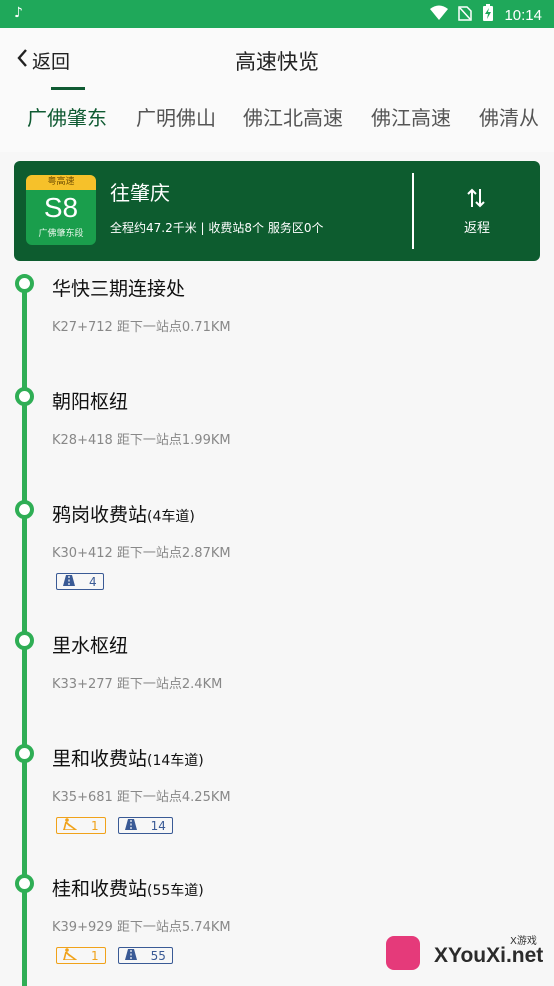 Image resolution: width=554 pixels, height=986 pixels. I want to click on active-tab-indicator, so click(68, 88).